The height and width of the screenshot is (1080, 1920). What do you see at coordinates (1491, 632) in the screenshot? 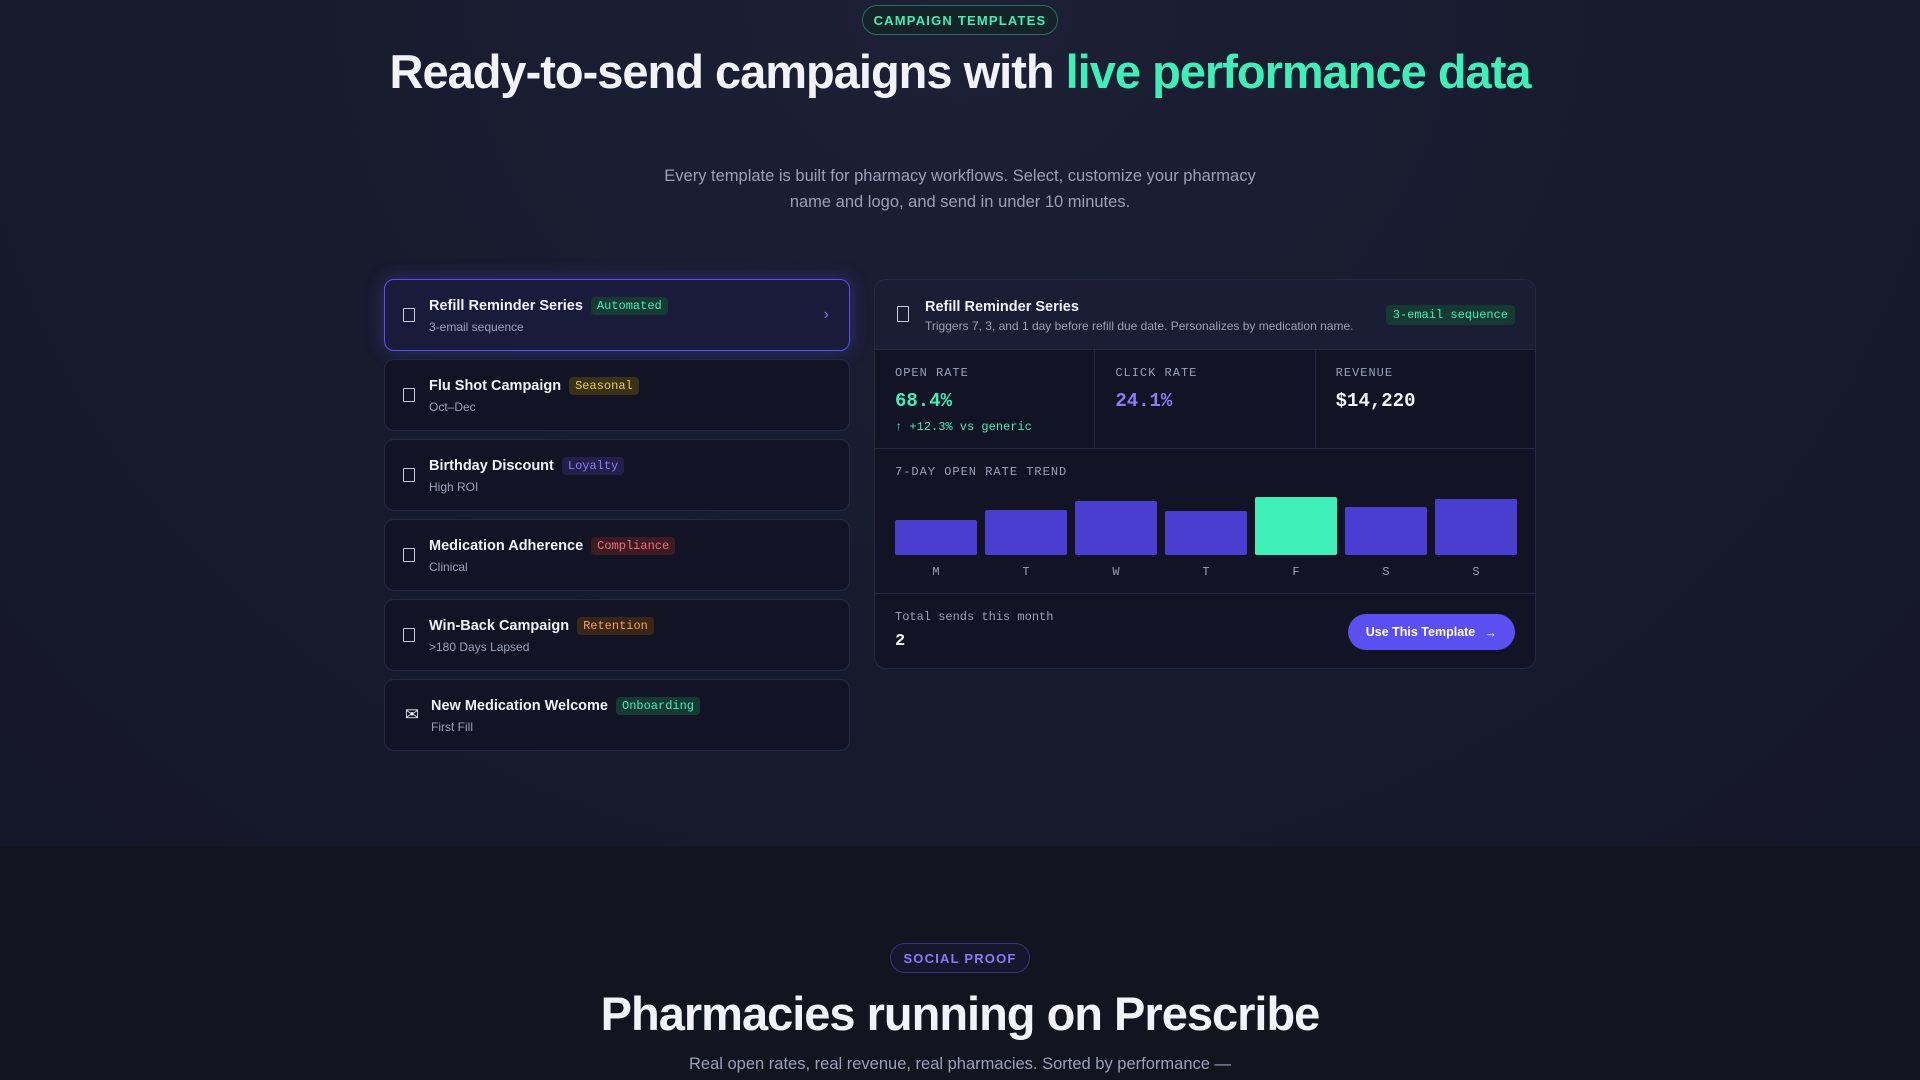
I see `arrow-right-icon: →` at bounding box center [1491, 632].